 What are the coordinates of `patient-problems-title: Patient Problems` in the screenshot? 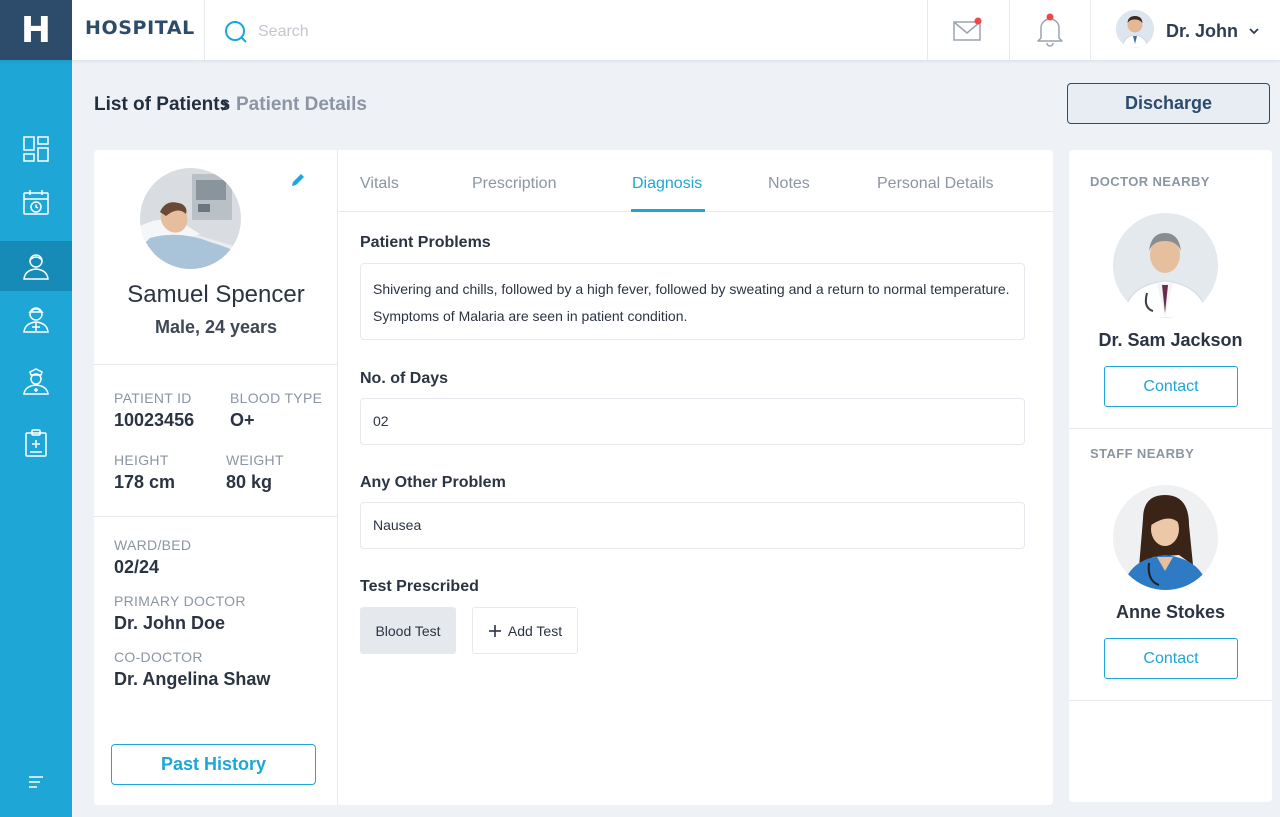 It's located at (425, 242).